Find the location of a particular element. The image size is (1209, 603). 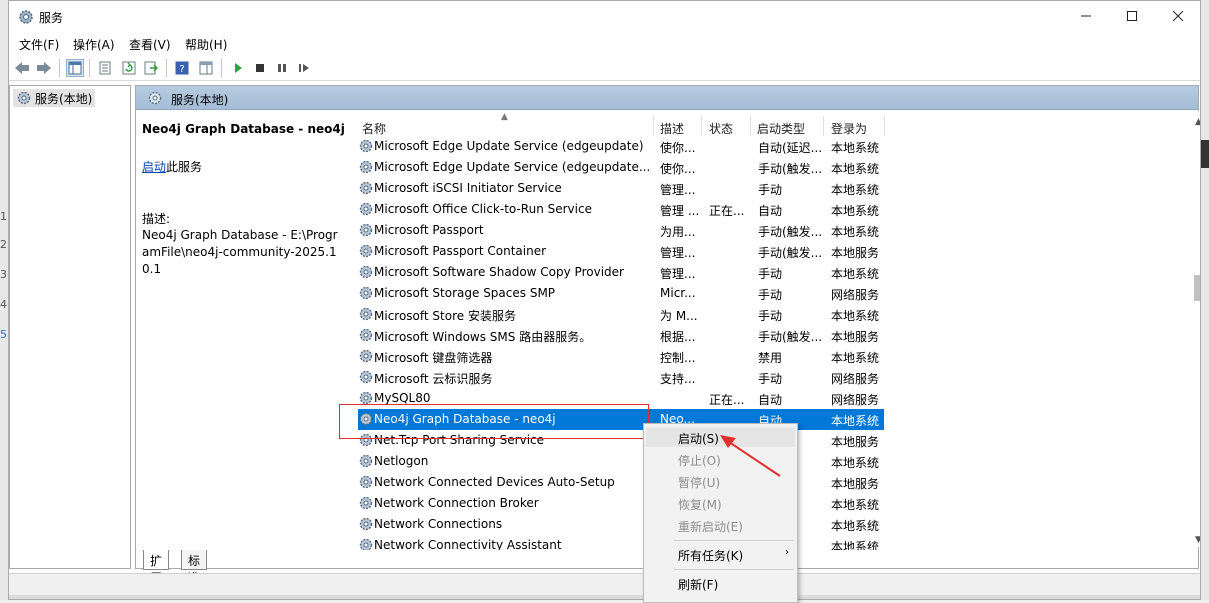

context-menu-resume: 恢复(M) is located at coordinates (700, 504).